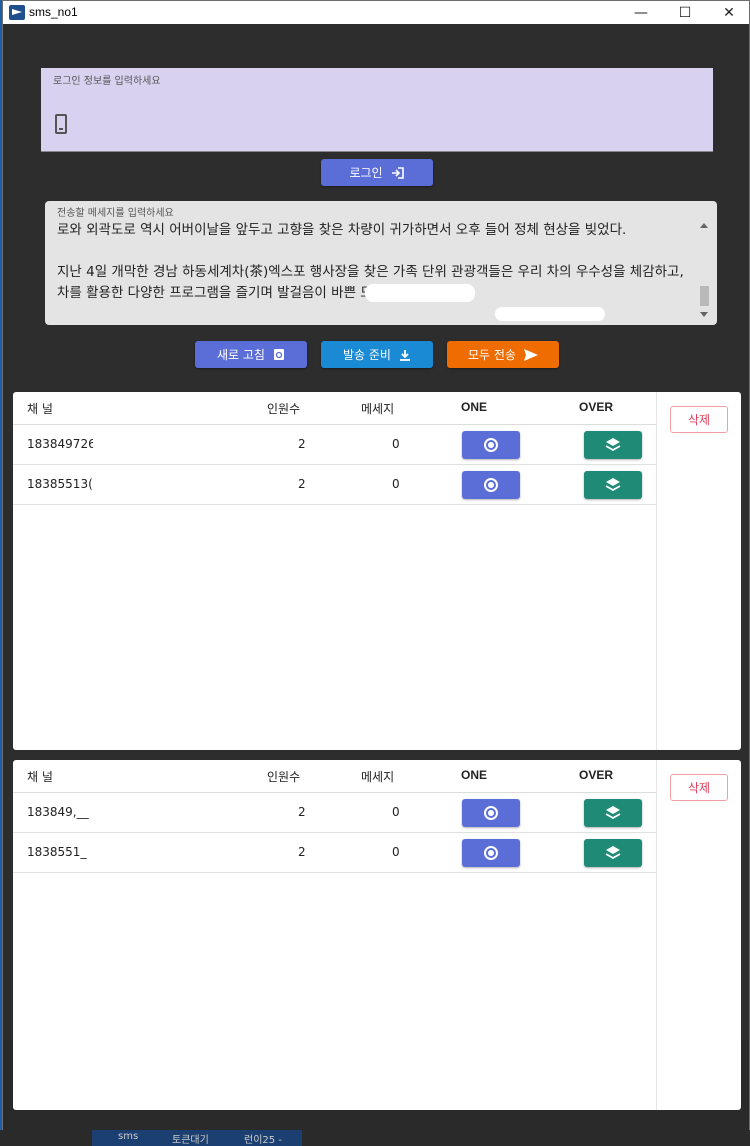 The height and width of the screenshot is (1146, 750). I want to click on table-row: 18385513( 2 0, so click(334, 485).